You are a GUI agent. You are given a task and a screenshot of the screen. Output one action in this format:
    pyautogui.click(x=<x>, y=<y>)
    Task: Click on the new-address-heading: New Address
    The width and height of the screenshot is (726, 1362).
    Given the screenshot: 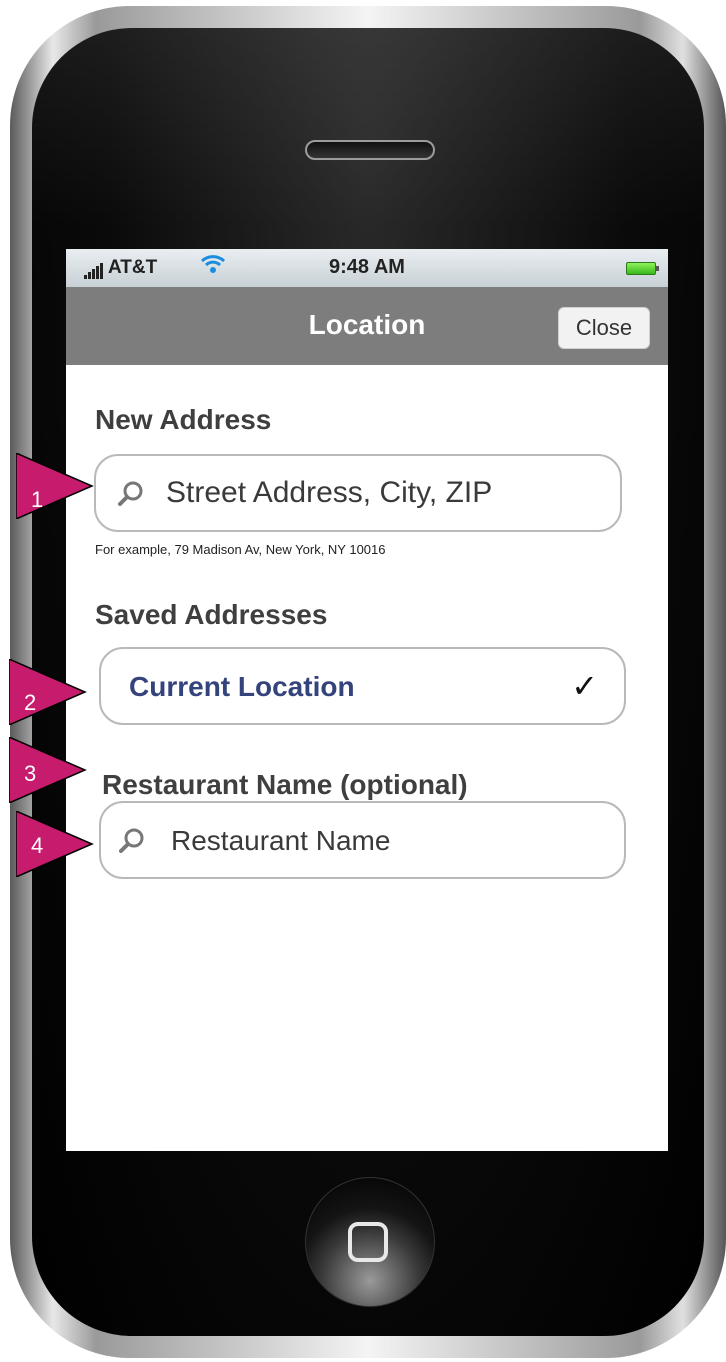 What is the action you would take?
    pyautogui.click(x=183, y=419)
    